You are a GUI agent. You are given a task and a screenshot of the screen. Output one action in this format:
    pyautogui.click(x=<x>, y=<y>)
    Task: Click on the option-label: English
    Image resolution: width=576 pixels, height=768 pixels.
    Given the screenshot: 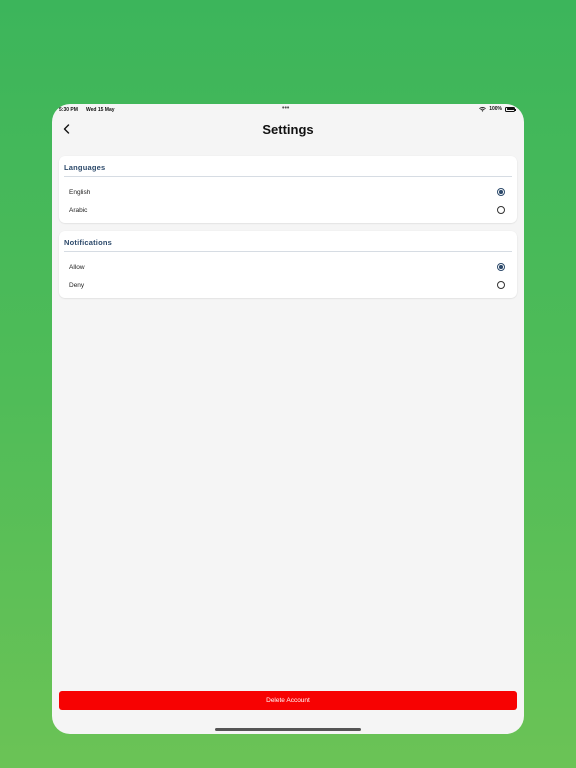 What is the action you would take?
    pyautogui.click(x=80, y=192)
    